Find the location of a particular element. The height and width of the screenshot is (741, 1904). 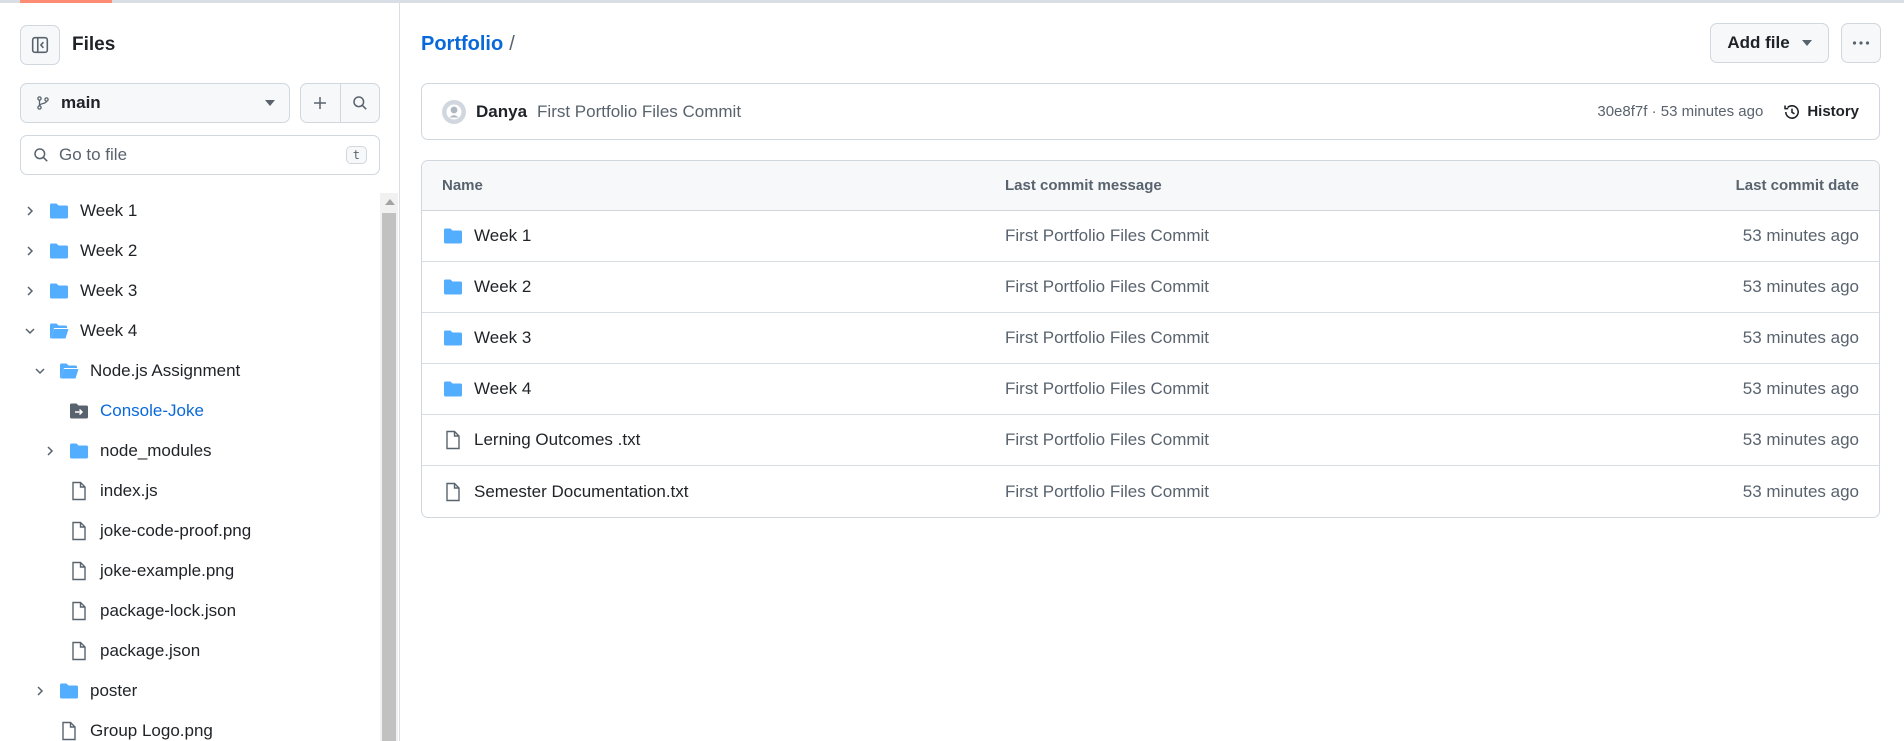

breadcrumb: Portfolio / is located at coordinates (468, 44).